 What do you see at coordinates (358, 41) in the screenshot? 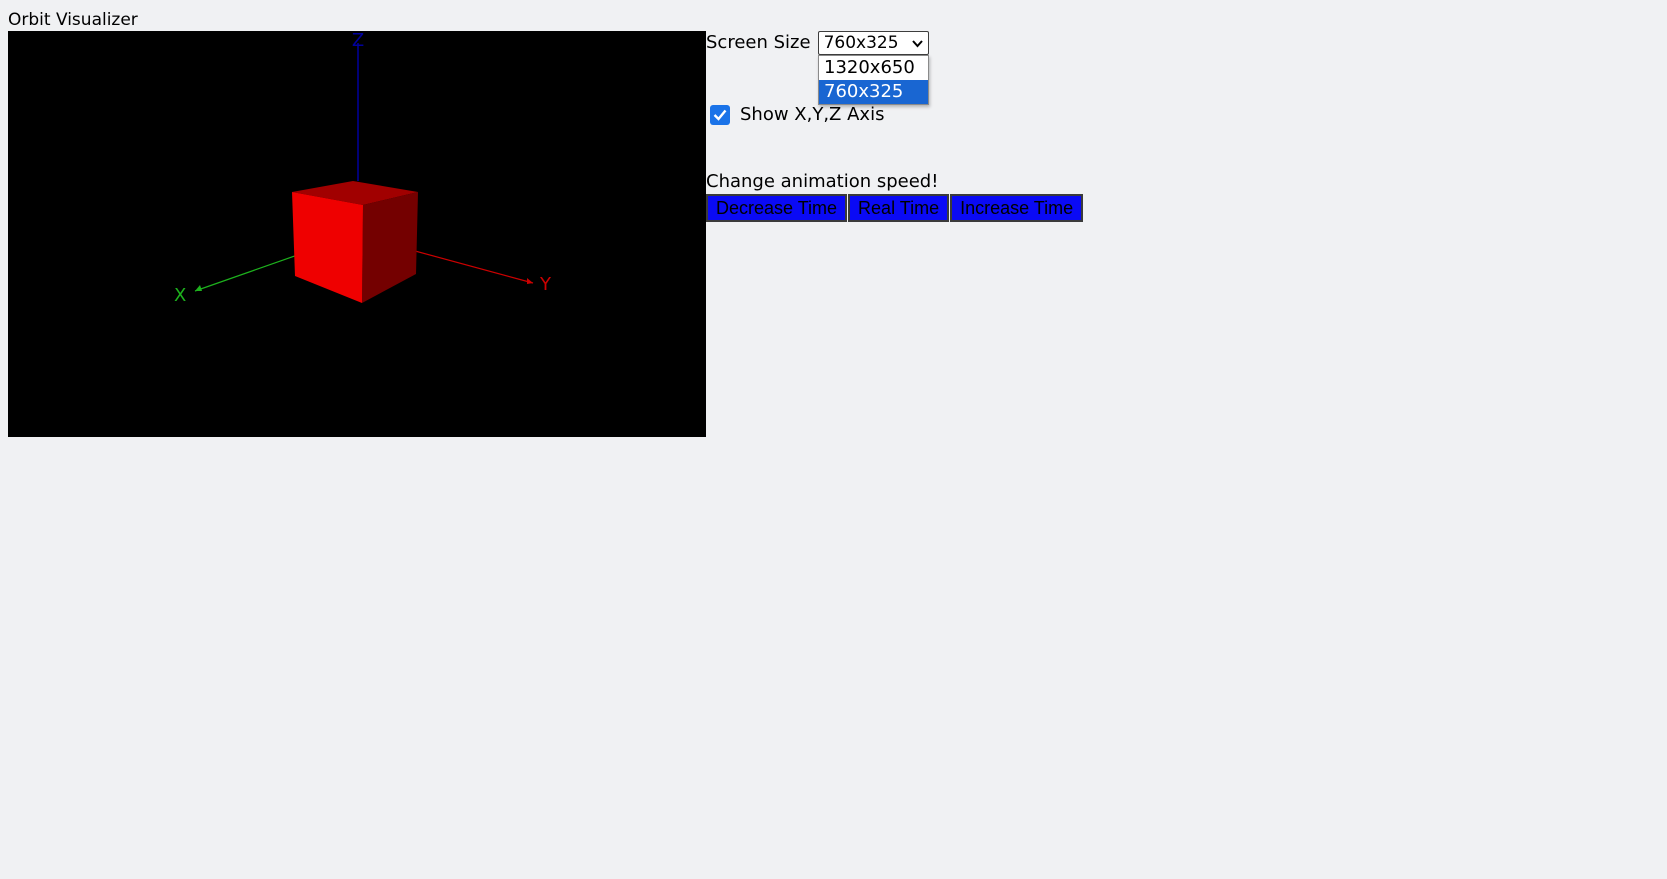
I see `z-axis-label: Z` at bounding box center [358, 41].